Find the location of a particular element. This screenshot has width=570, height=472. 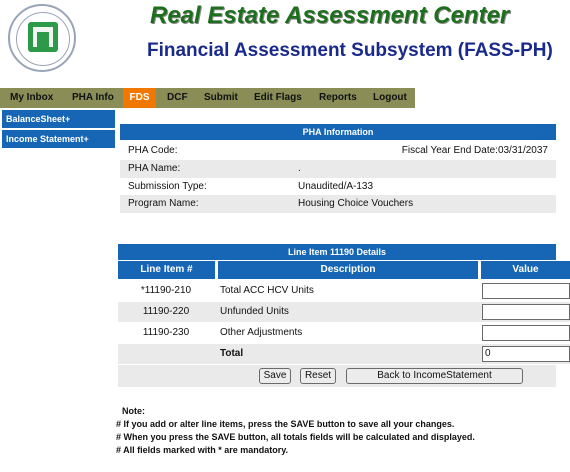

line-item-number: 11190-230 is located at coordinates (166, 332).